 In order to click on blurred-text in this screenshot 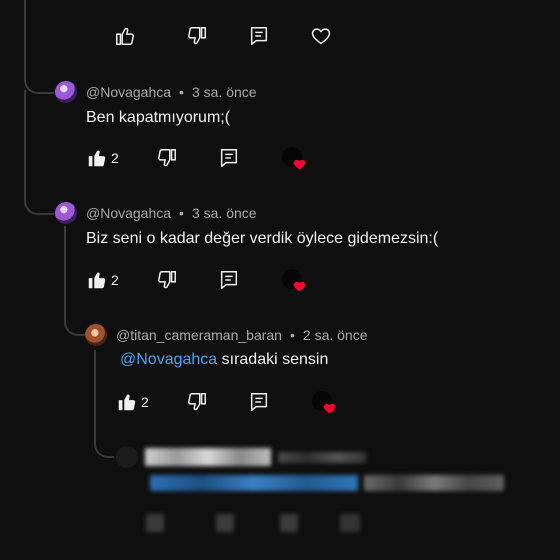, I will do `click(434, 483)`.